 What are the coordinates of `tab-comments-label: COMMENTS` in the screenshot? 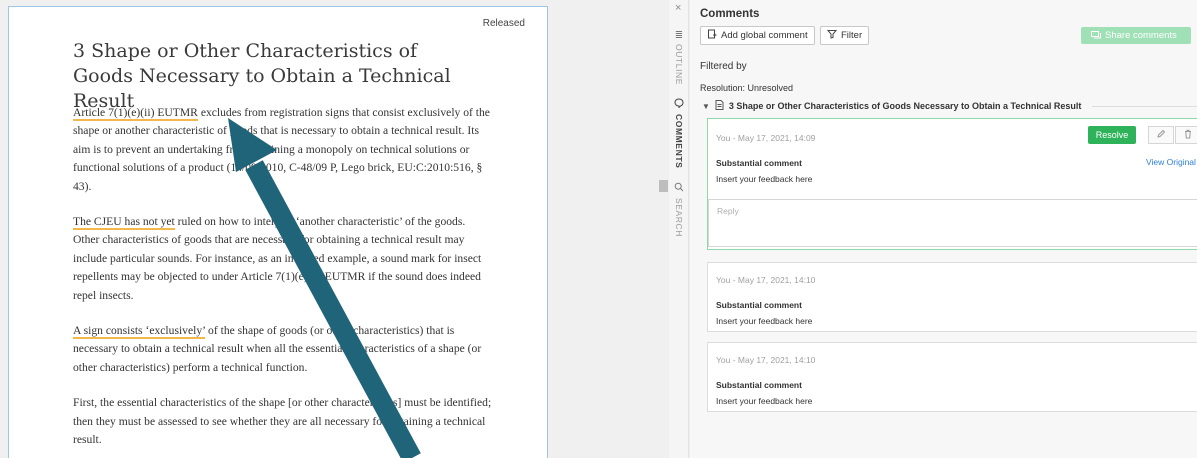 It's located at (679, 141).